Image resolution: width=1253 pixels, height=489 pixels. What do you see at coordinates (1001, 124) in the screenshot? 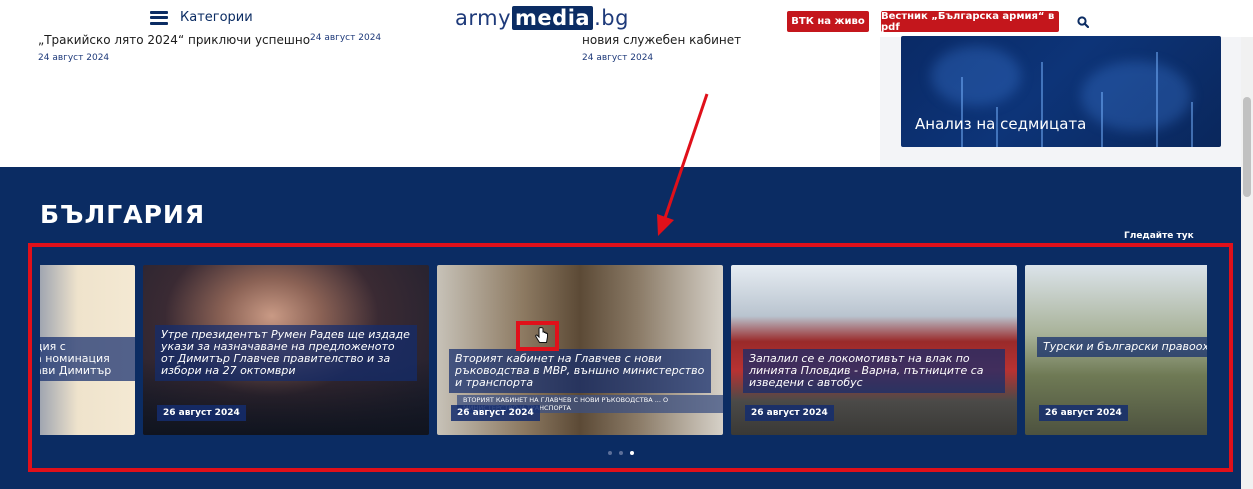
I see `weekly-analysis-label: Анализ на седмицата` at bounding box center [1001, 124].